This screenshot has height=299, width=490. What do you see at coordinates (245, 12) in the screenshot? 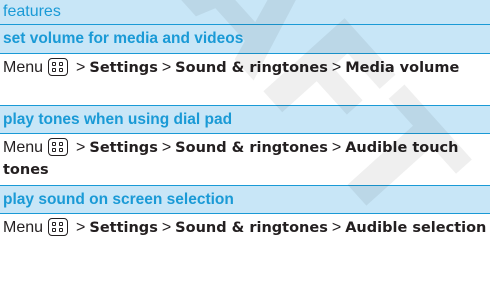
I see `section-header: features` at bounding box center [245, 12].